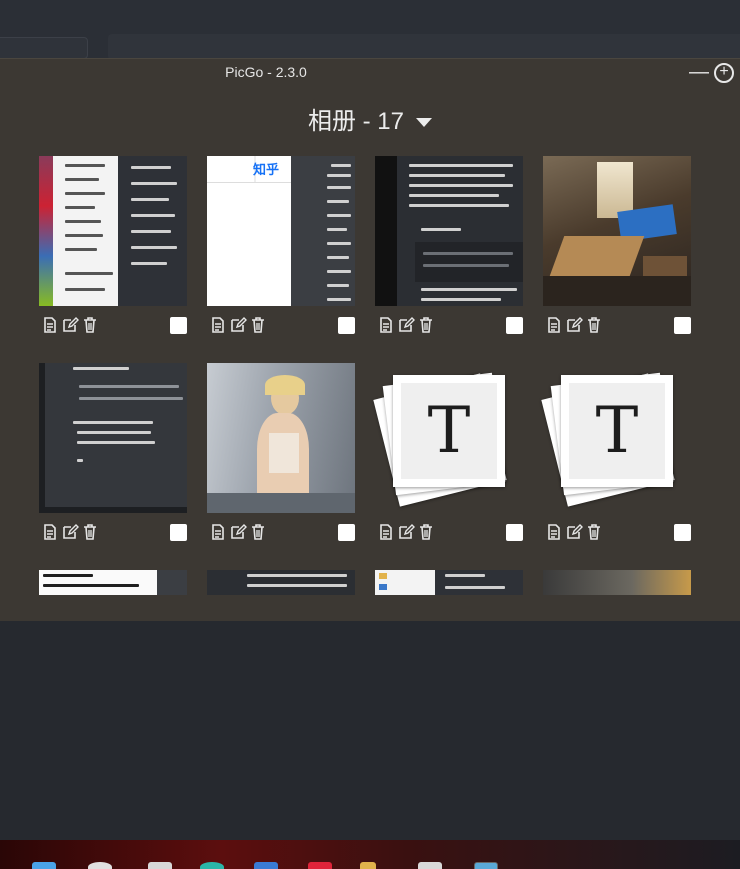  I want to click on add-icon: +, so click(724, 73).